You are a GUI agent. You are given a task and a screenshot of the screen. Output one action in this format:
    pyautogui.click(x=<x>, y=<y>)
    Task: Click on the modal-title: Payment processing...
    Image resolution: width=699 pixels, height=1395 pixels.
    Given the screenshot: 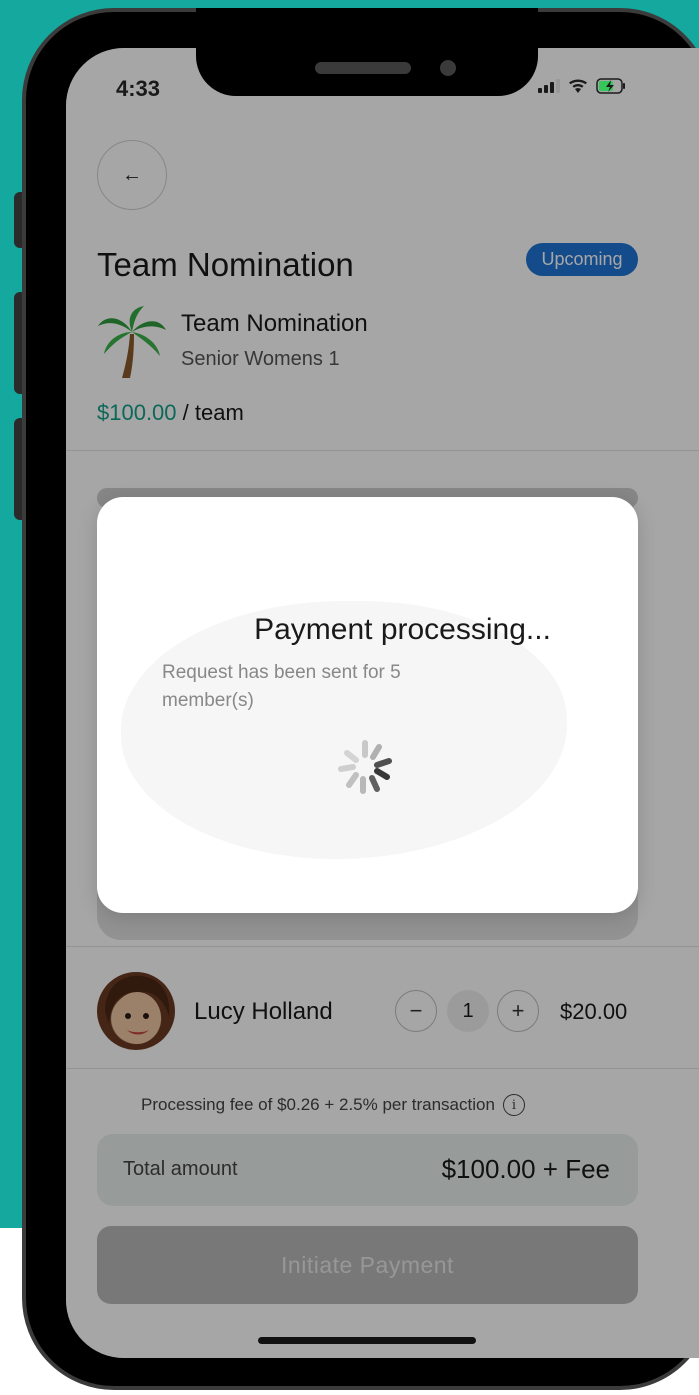 What is the action you would take?
    pyautogui.click(x=402, y=629)
    